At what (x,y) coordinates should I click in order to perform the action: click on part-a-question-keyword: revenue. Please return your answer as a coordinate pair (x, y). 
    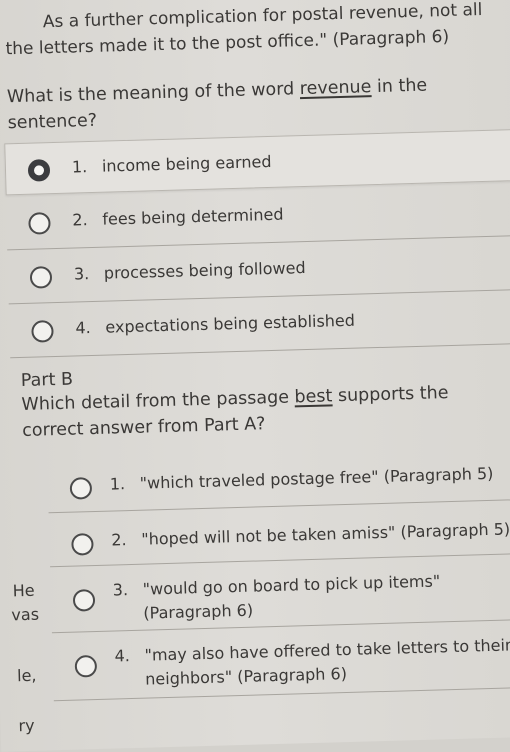
    Looking at the image, I should click on (335, 88).